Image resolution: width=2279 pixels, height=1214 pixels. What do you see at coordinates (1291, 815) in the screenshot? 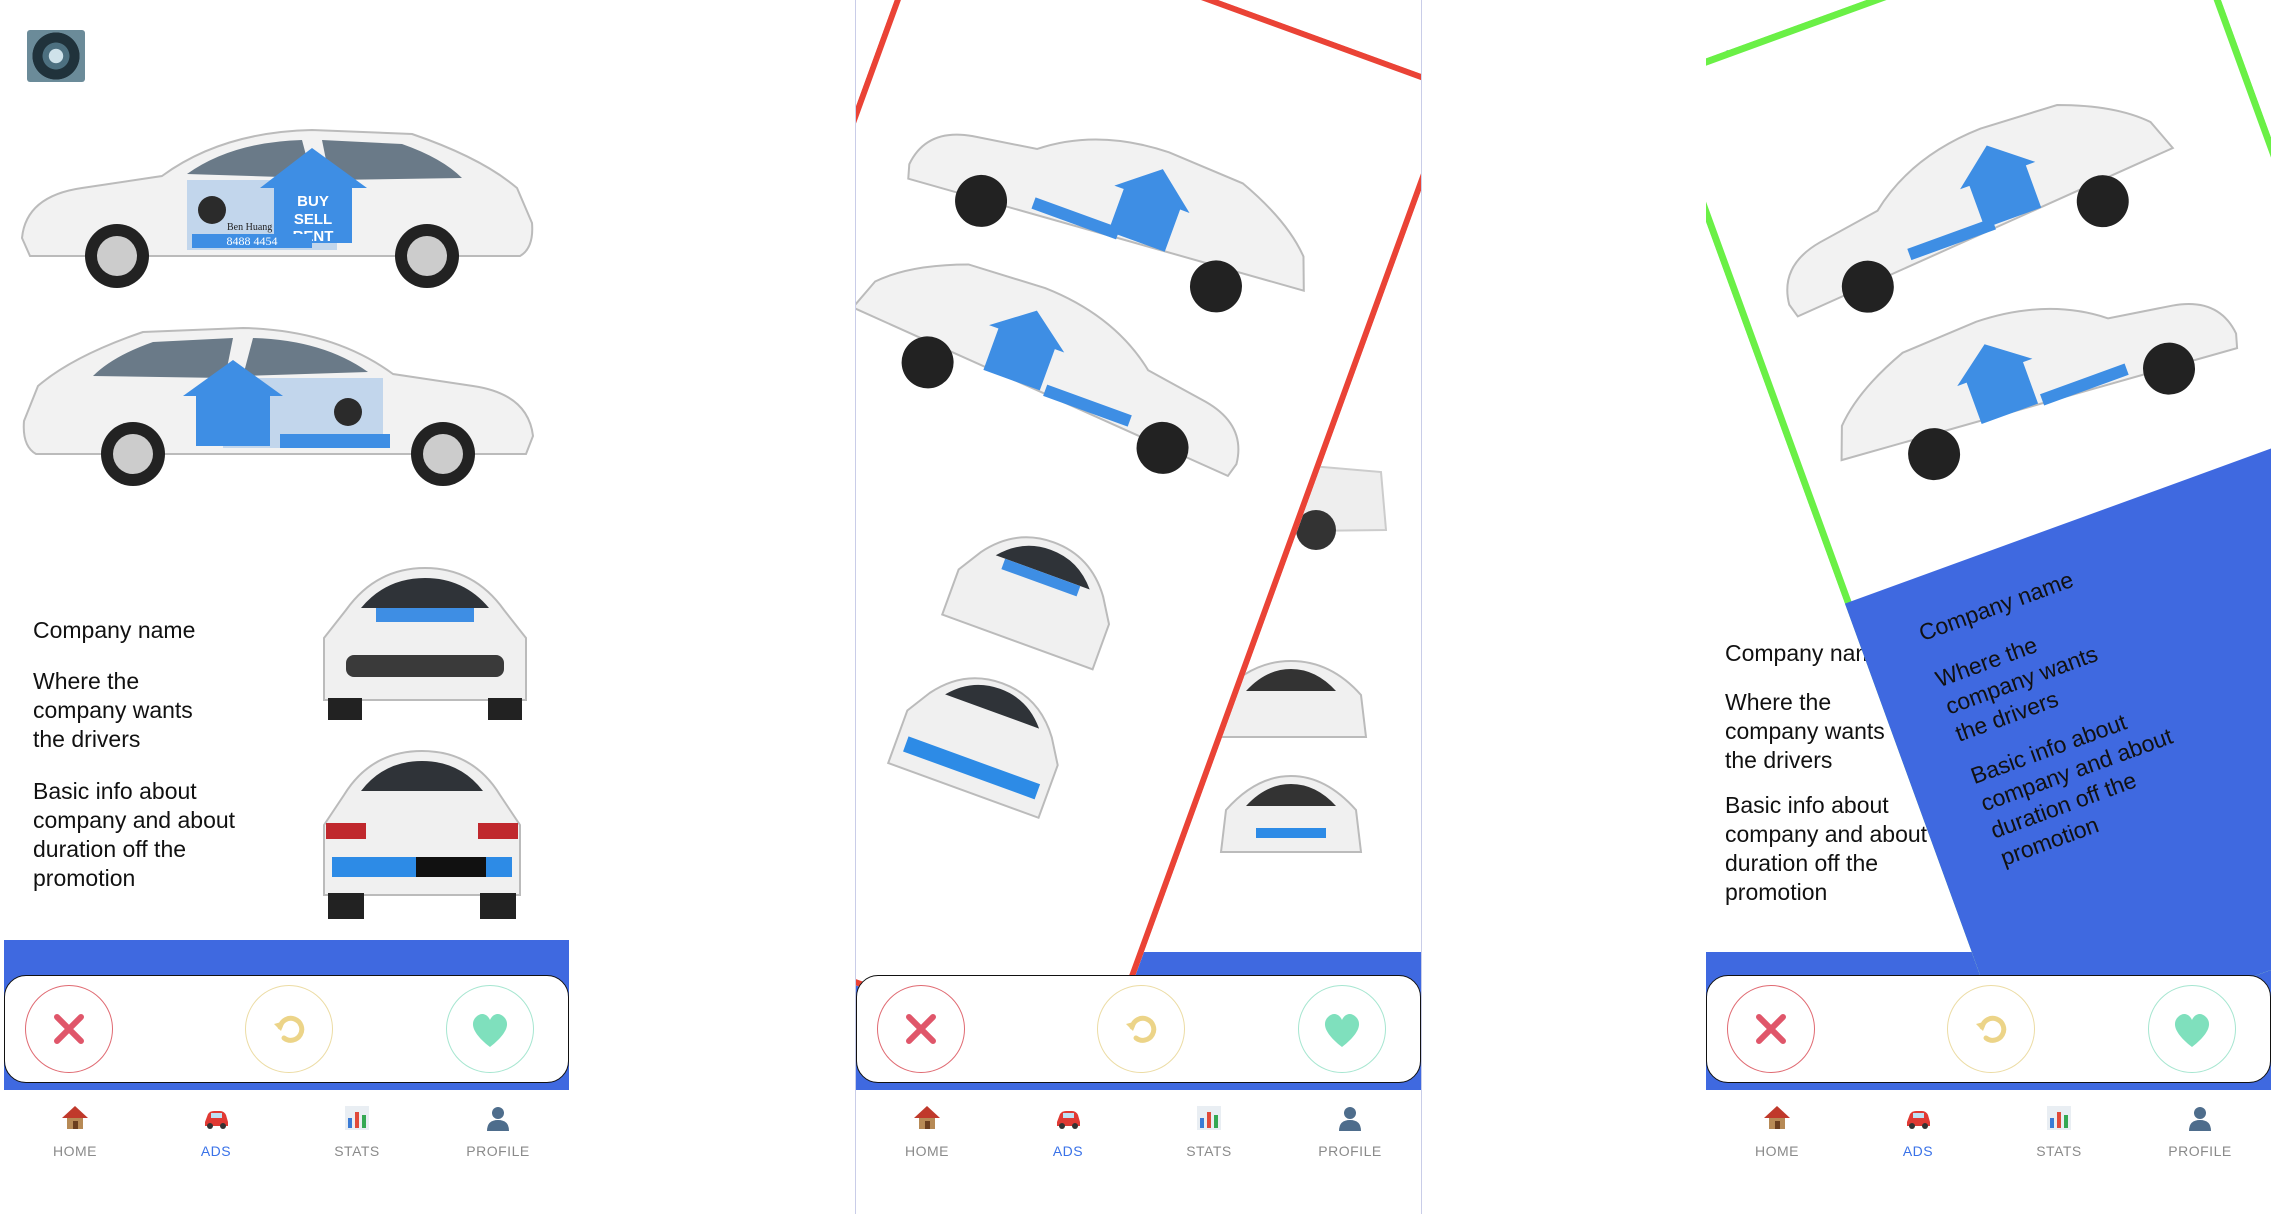
I see `next-card-car-rear` at bounding box center [1291, 815].